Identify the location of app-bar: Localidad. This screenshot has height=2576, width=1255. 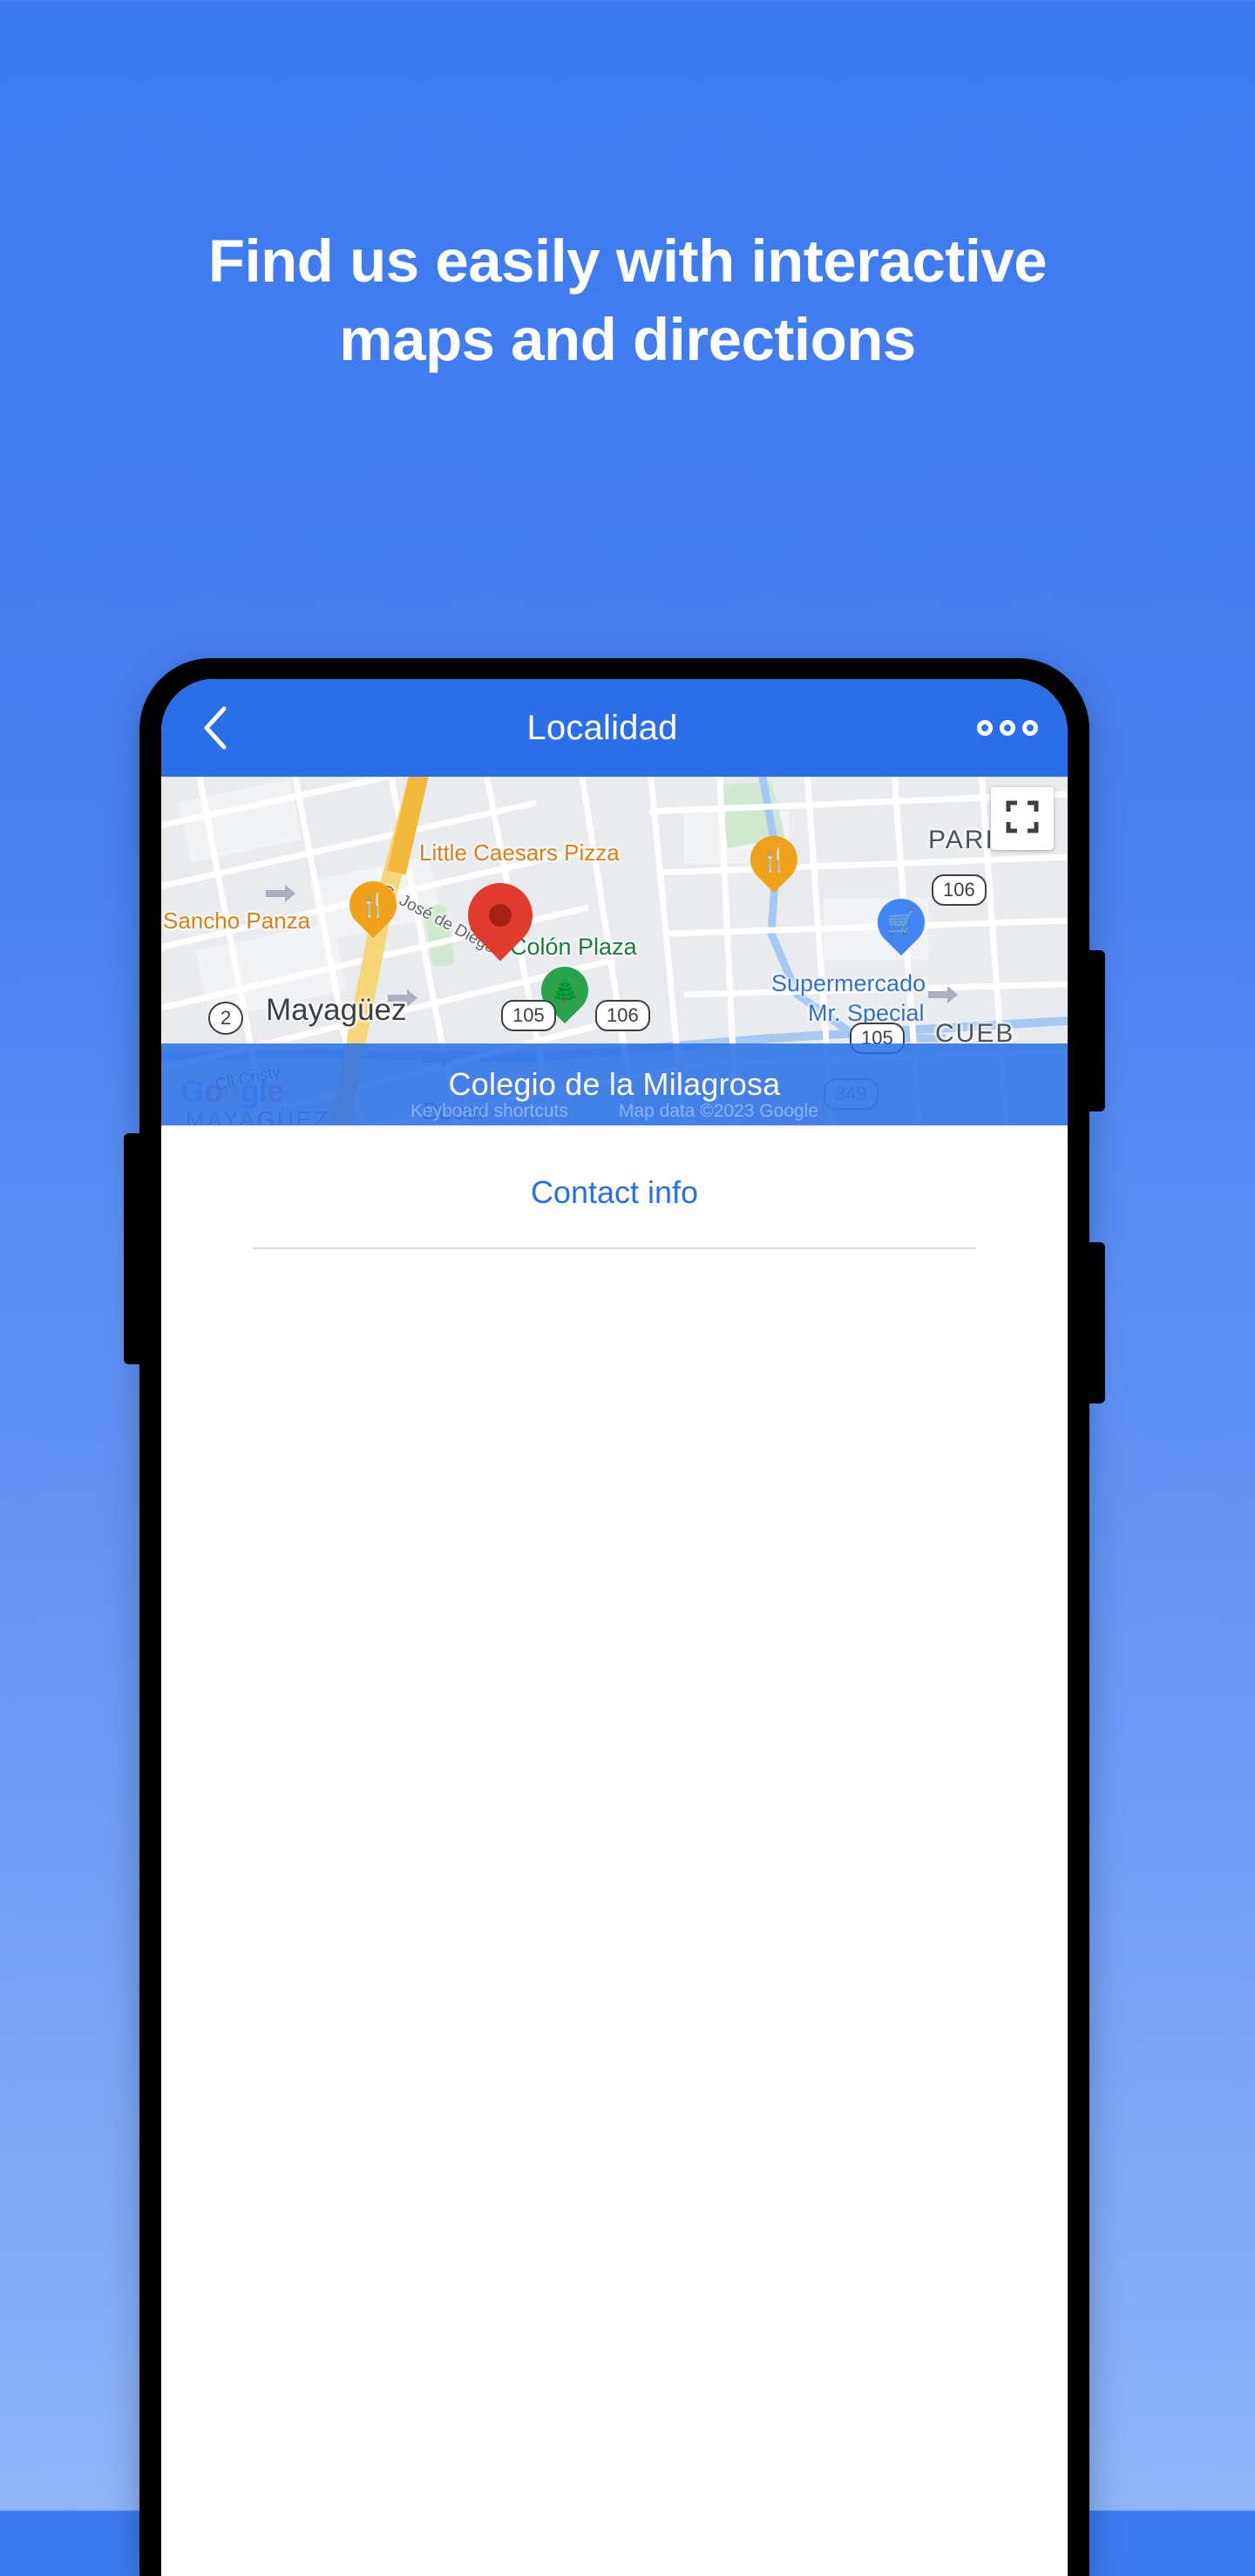
(614, 728).